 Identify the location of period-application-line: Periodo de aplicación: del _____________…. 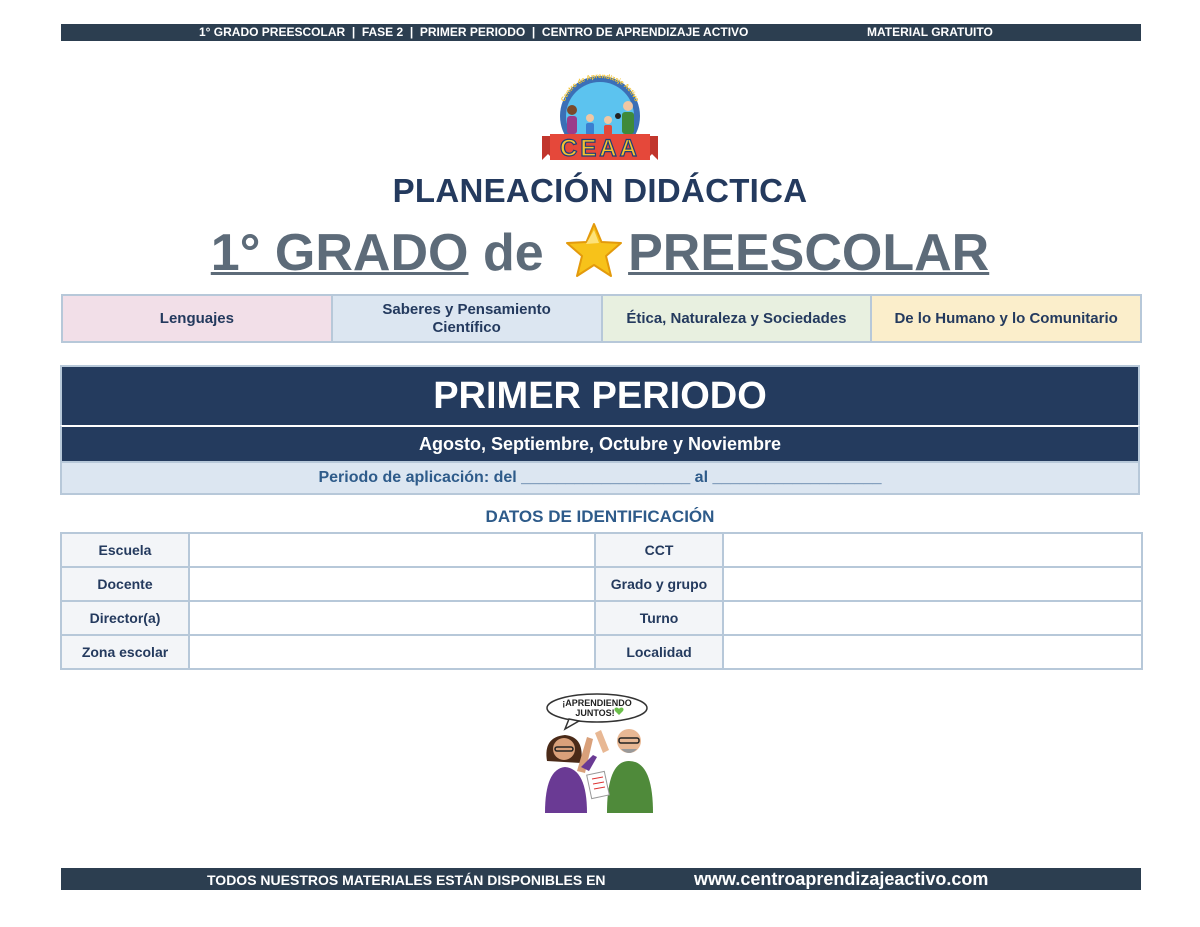
(600, 478).